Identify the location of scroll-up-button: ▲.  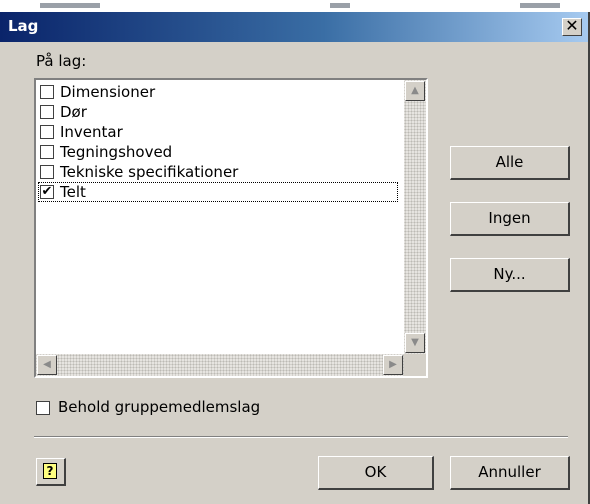
(415, 91).